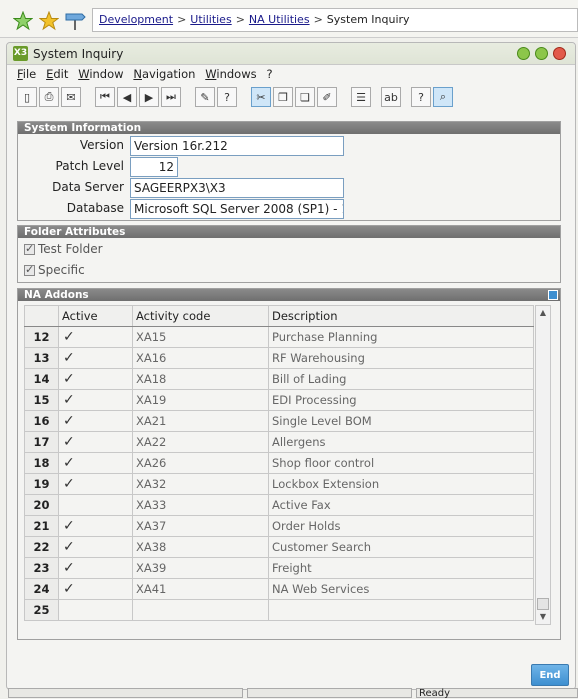  Describe the element at coordinates (230, 74) in the screenshot. I see `menu-windows: Windows` at that location.